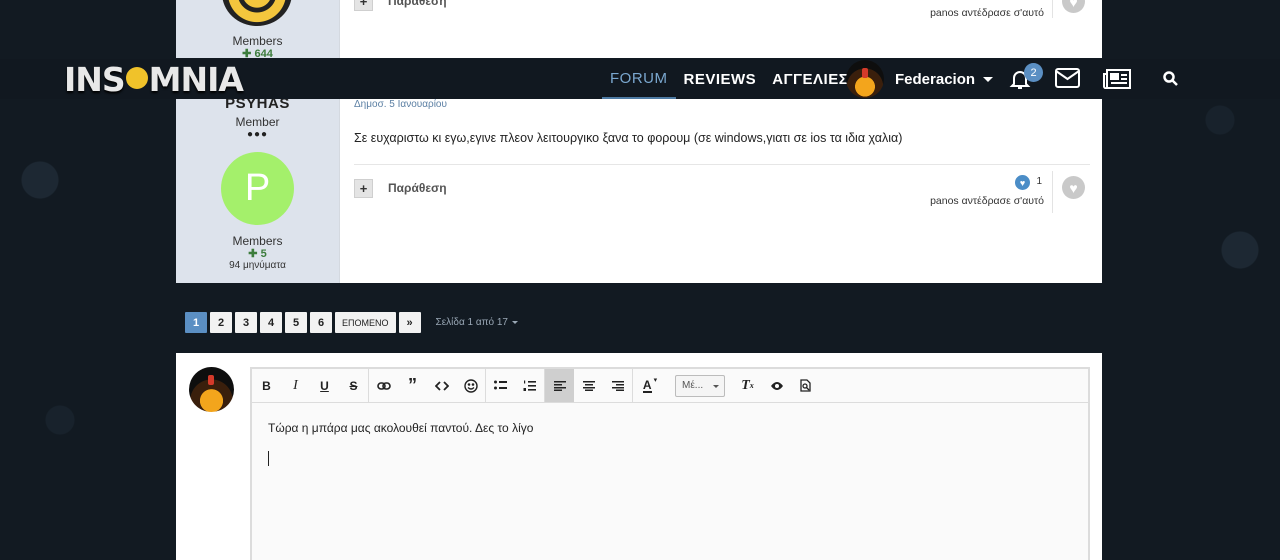 The image size is (1280, 560). Describe the element at coordinates (670, 386) in the screenshot. I see `editor-toolbar: B I U S ” A ▾ Μέ... T x` at that location.